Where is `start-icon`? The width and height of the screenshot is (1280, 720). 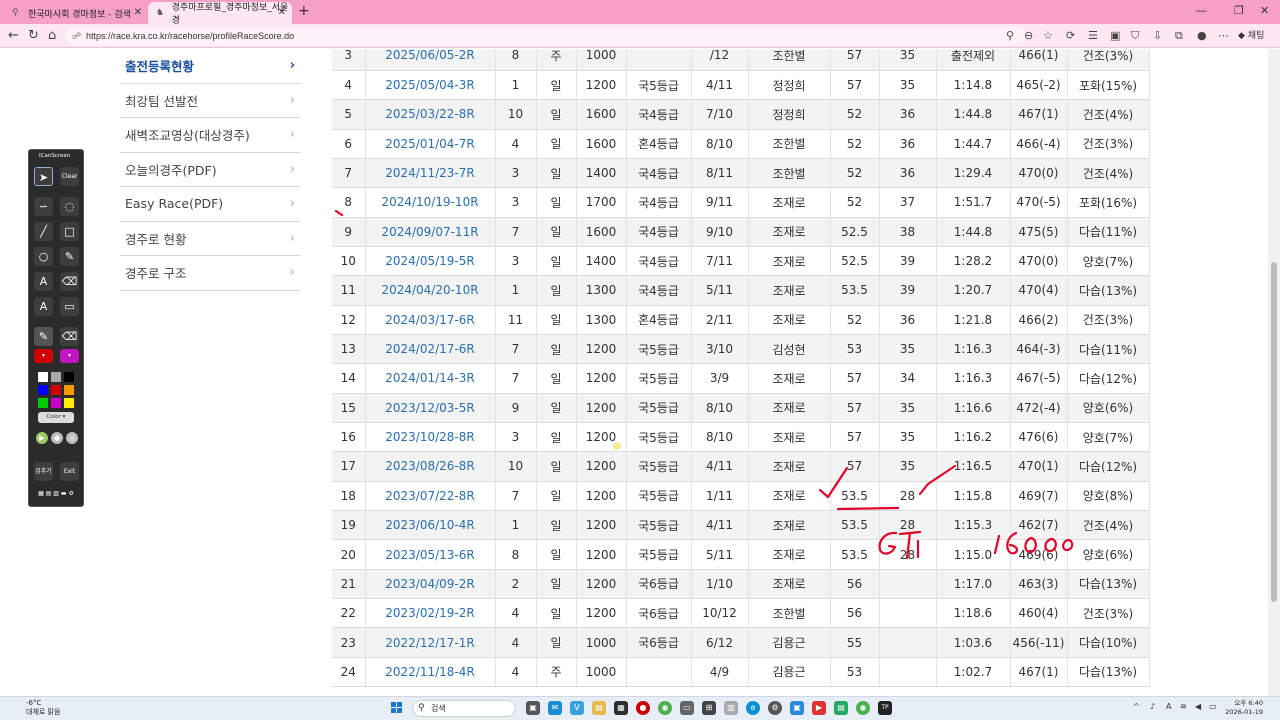
start-icon is located at coordinates (397, 708).